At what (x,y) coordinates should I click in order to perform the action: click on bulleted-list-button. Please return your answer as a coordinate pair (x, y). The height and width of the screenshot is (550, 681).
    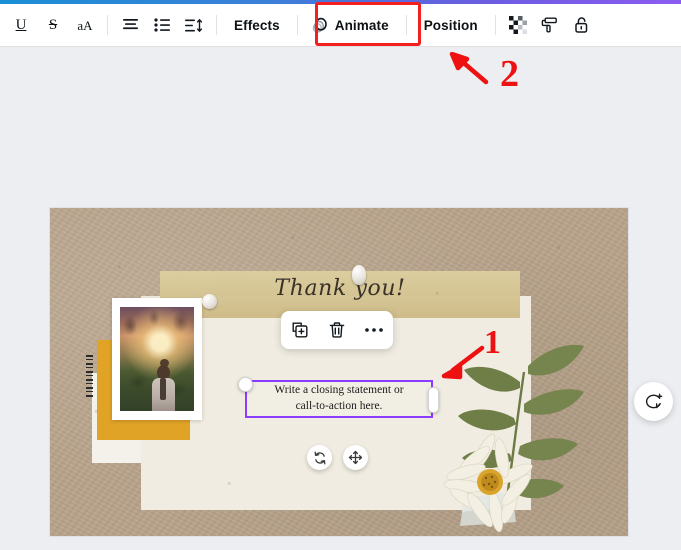
    Looking at the image, I should click on (162, 25).